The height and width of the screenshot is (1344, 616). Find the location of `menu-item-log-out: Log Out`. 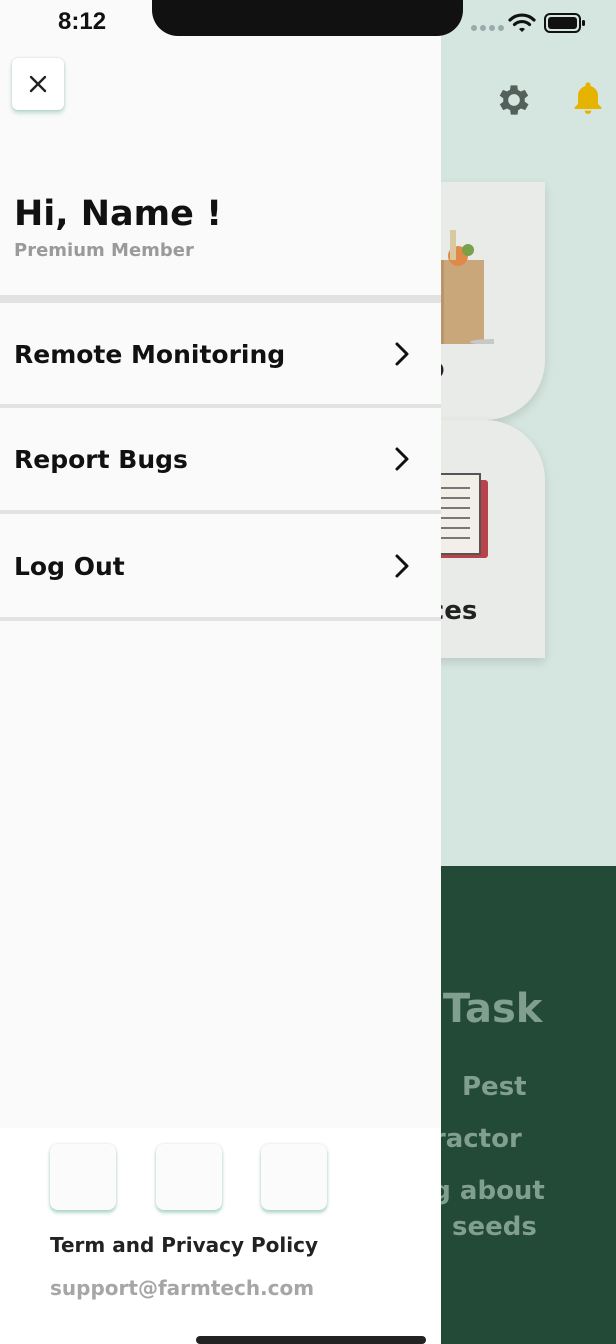

menu-item-log-out: Log Out is located at coordinates (220, 566).